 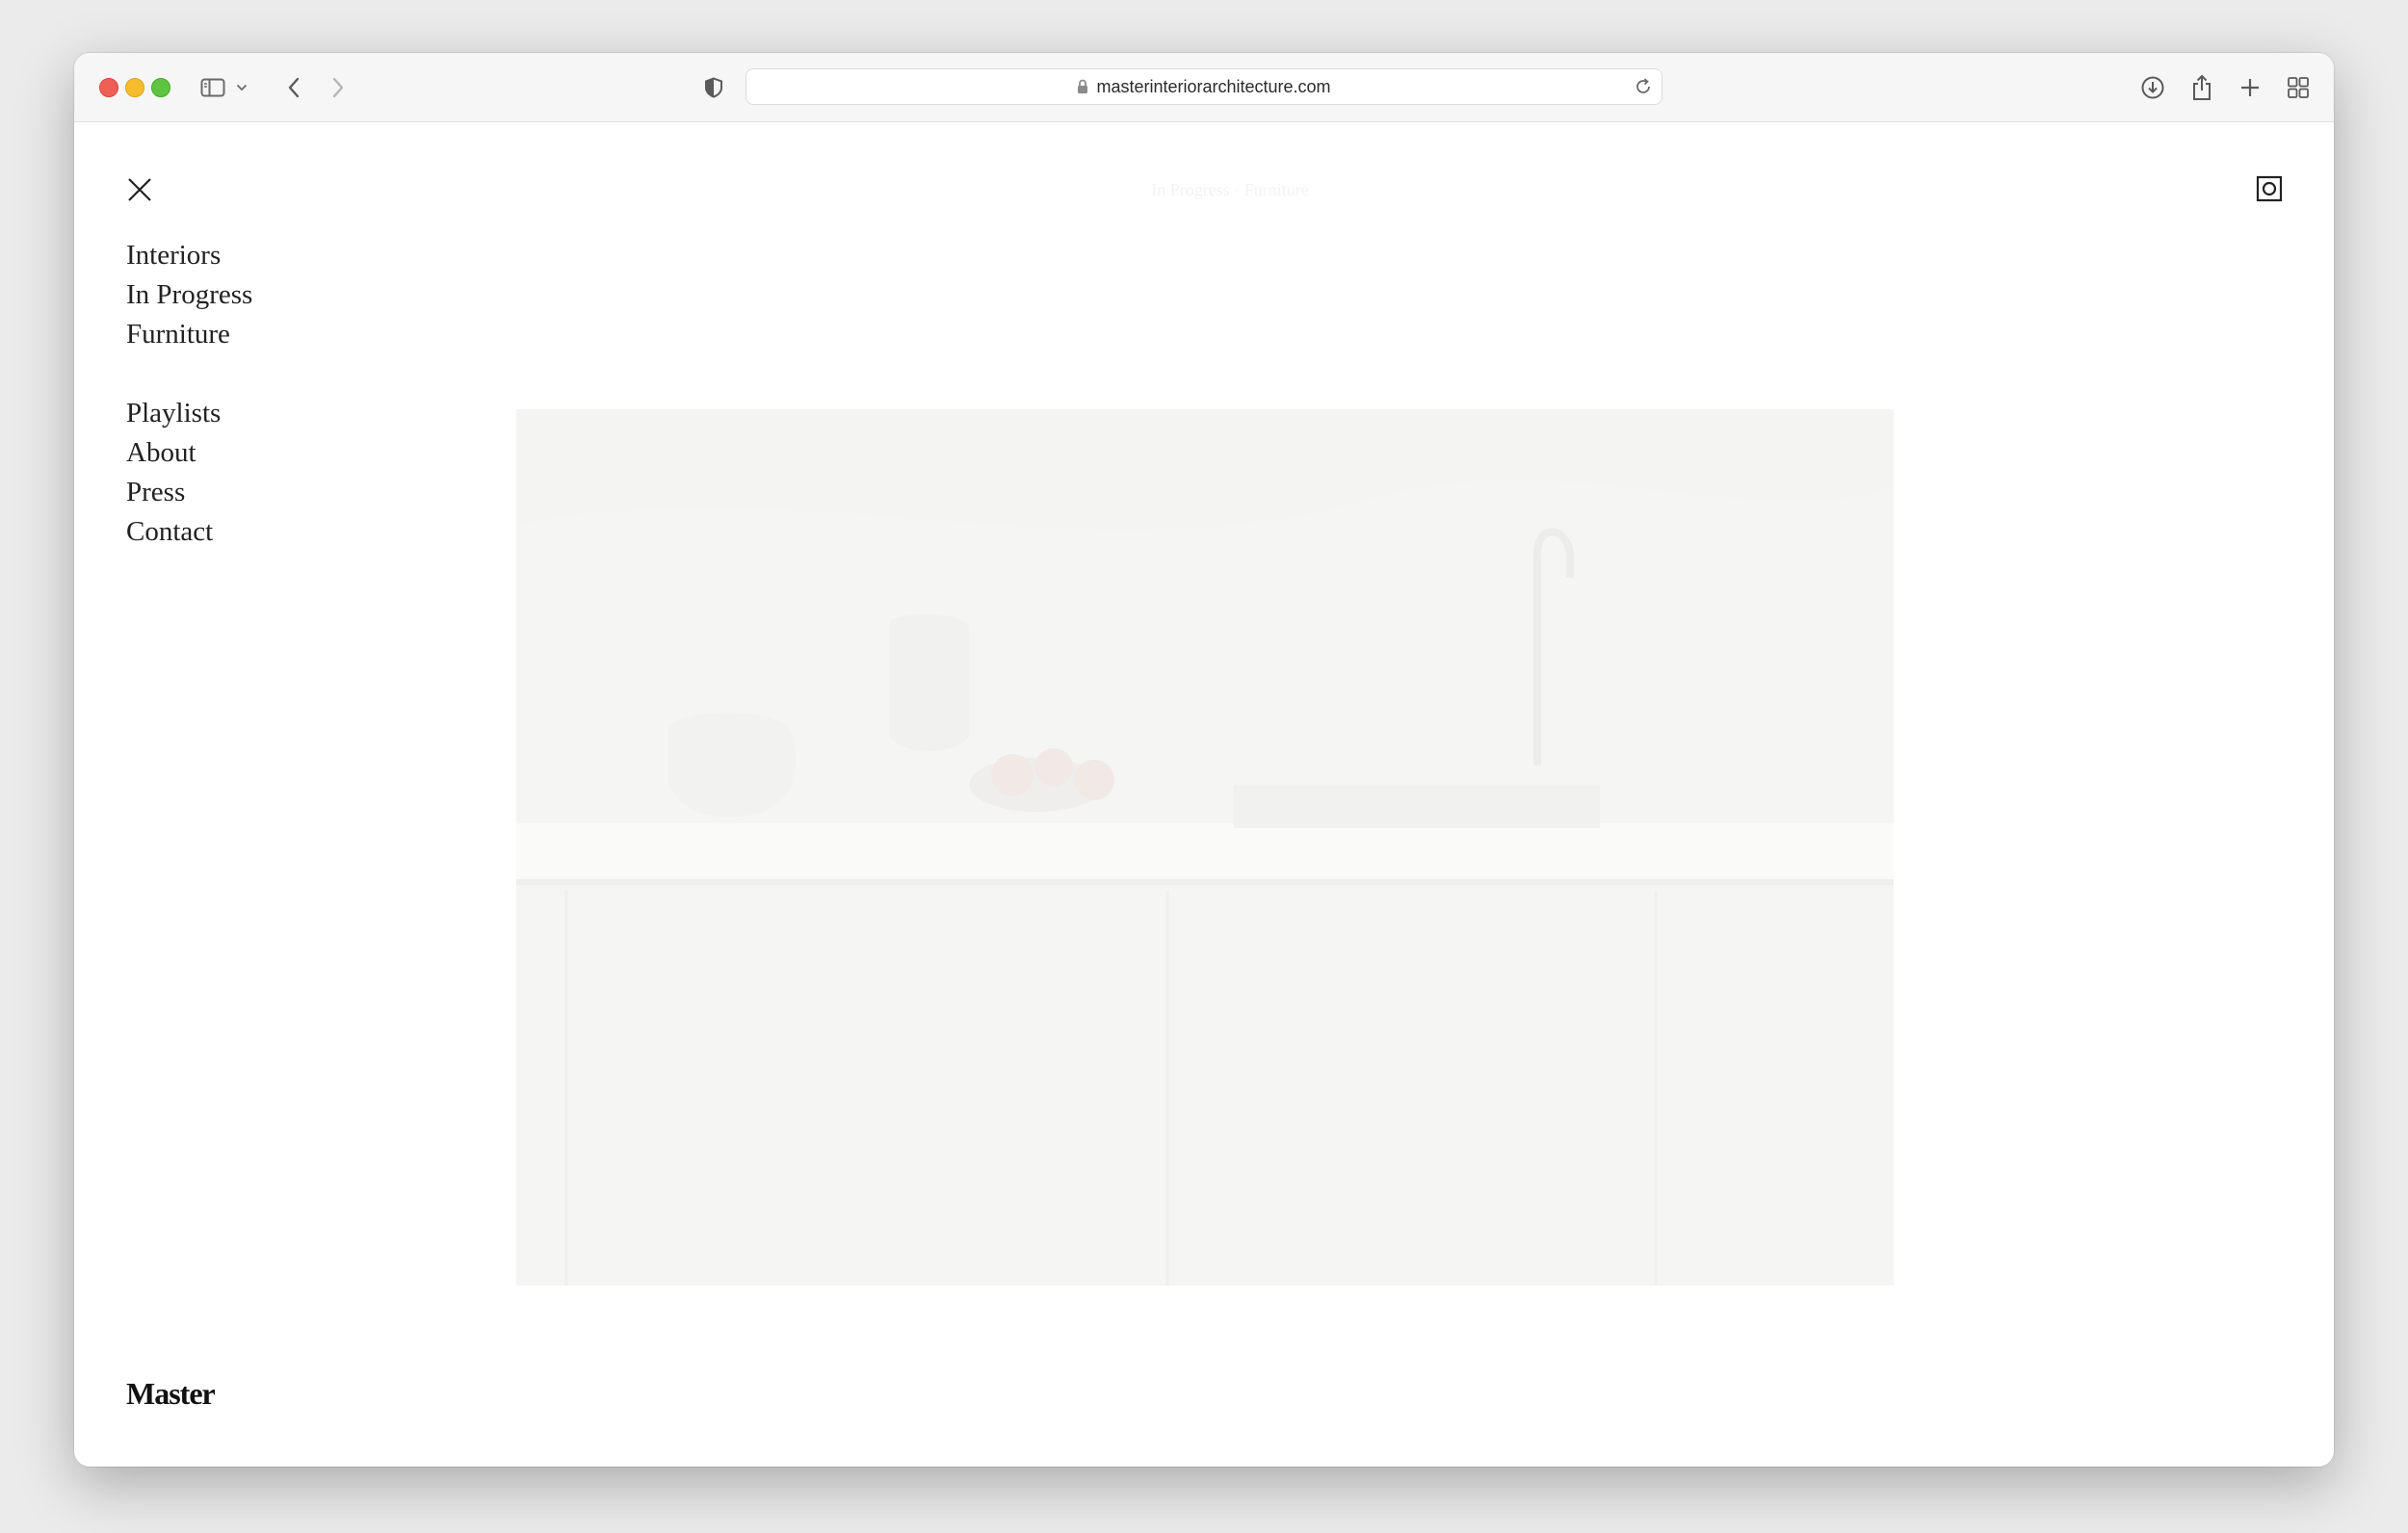 I want to click on share-icon, so click(x=2202, y=87).